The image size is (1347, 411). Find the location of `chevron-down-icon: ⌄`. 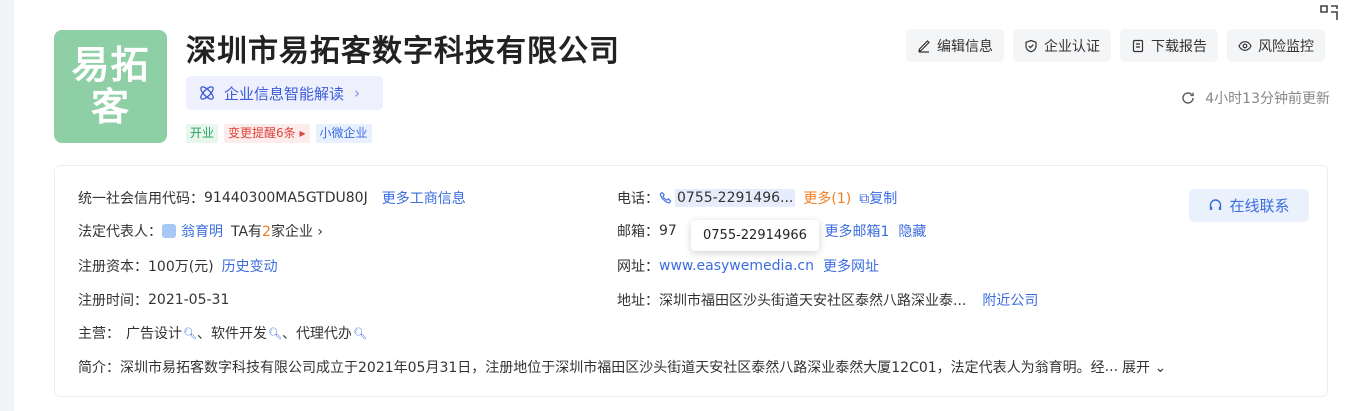

chevron-down-icon: ⌄ is located at coordinates (1158, 368).